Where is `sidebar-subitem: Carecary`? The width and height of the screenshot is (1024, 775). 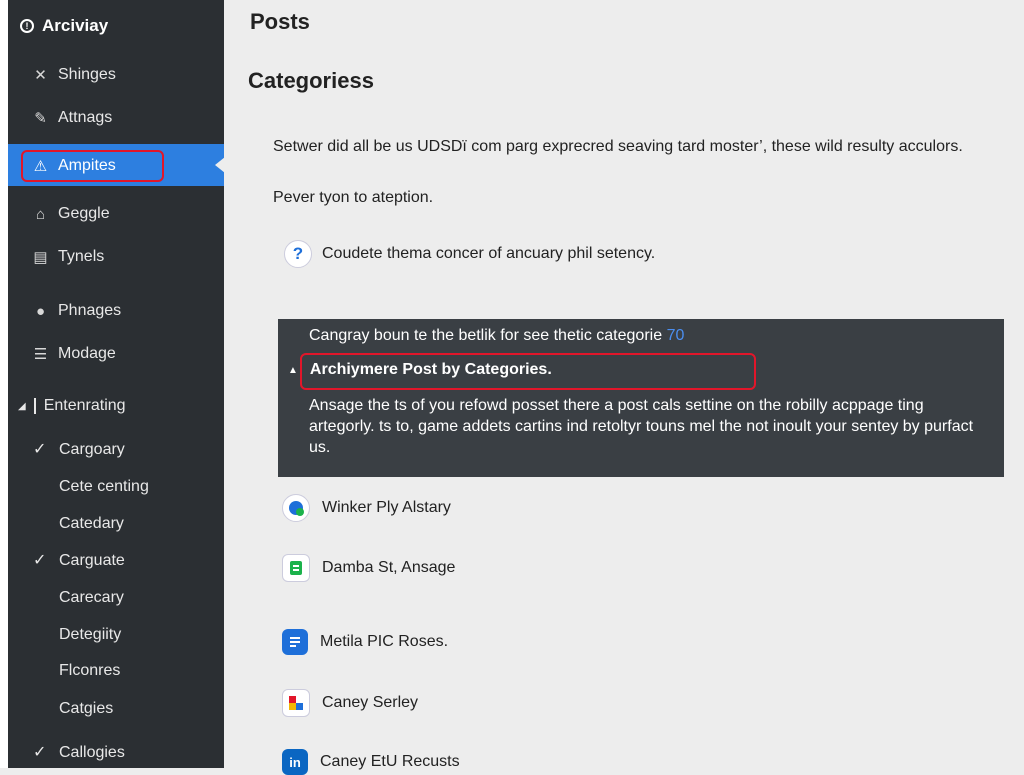 sidebar-subitem: Carecary is located at coordinates (91, 598).